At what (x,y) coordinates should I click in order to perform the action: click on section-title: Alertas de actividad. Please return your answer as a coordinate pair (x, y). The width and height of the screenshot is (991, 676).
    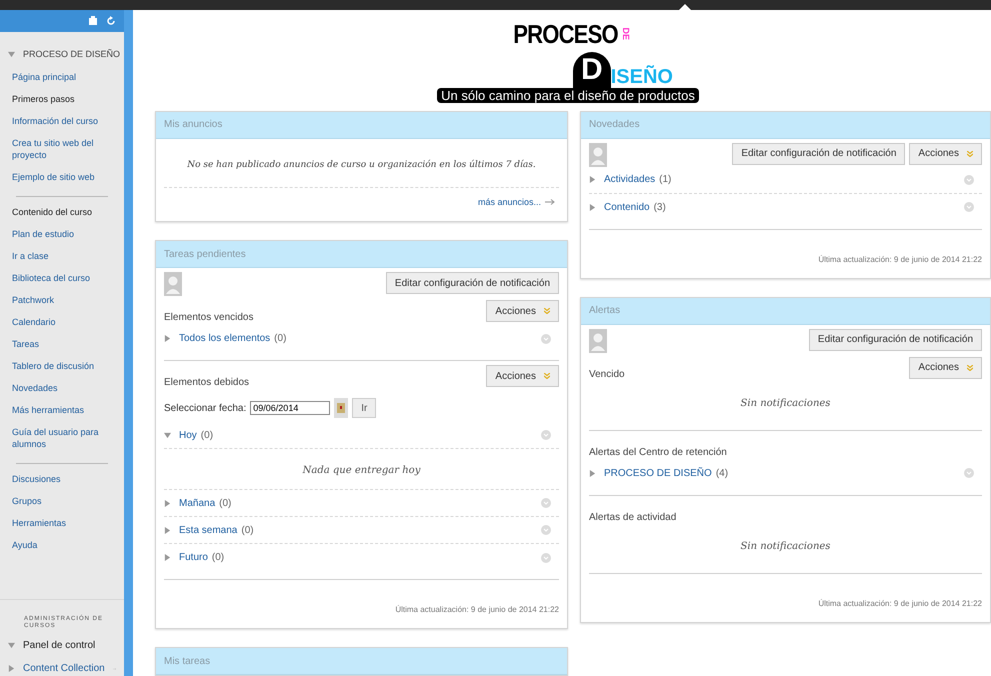
    Looking at the image, I should click on (632, 517).